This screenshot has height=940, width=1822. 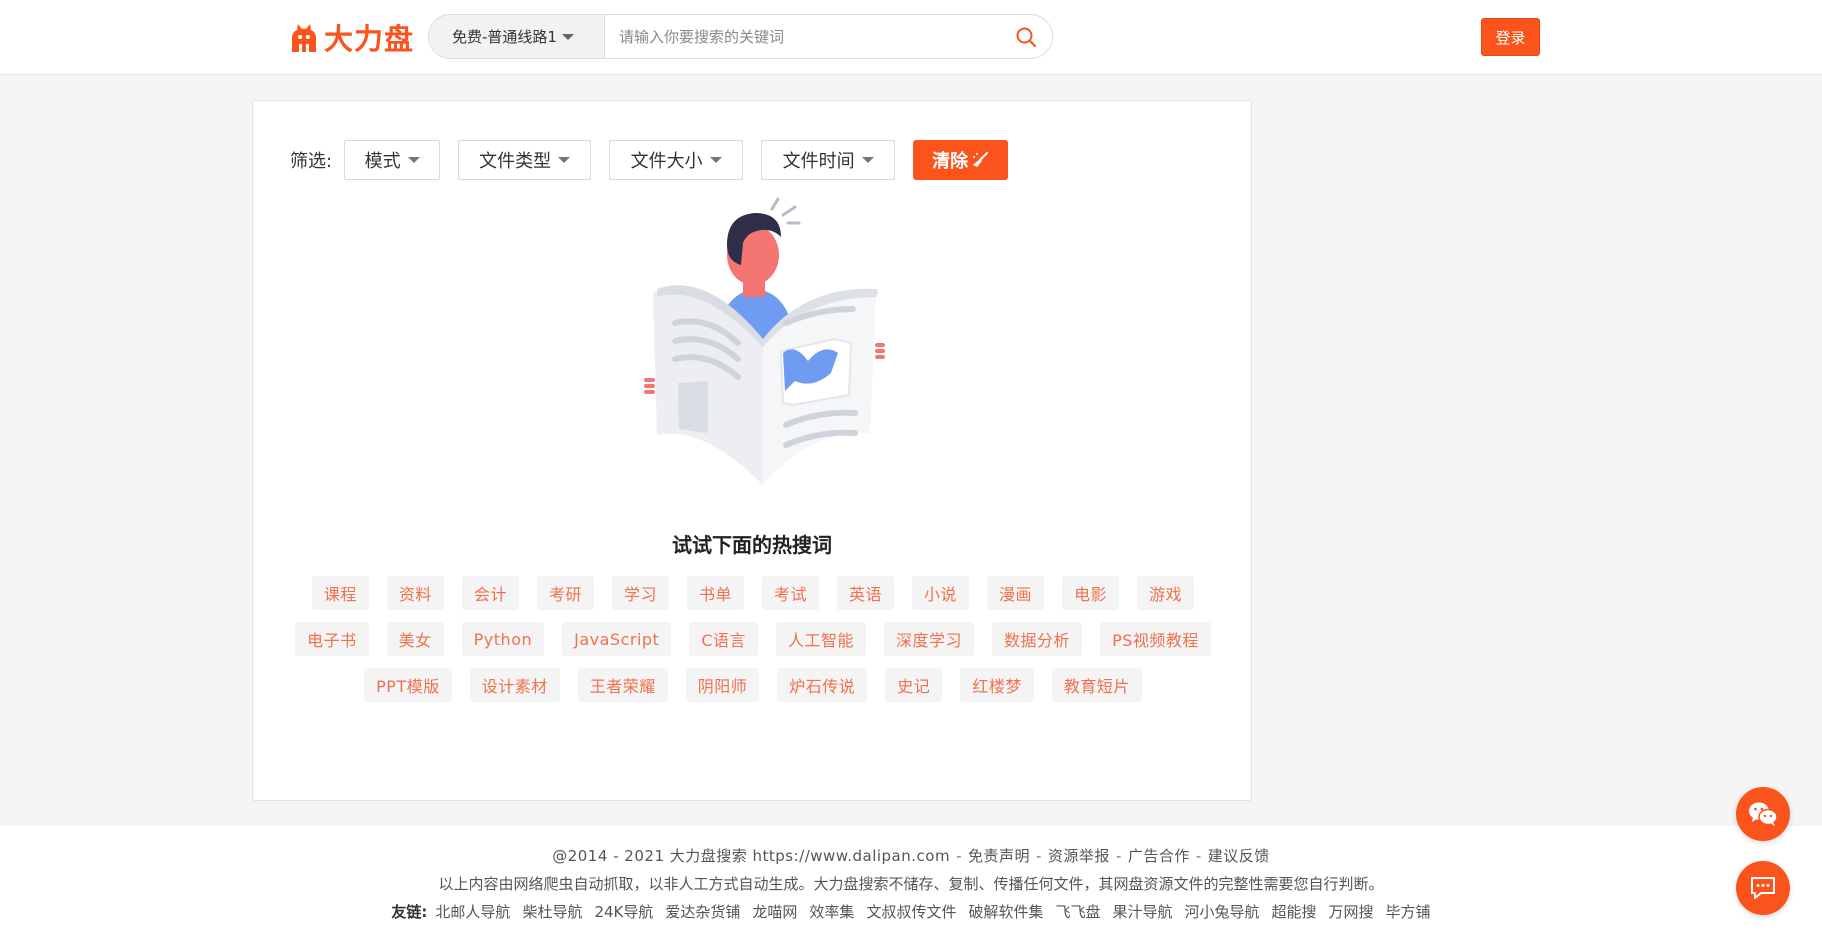 What do you see at coordinates (1222, 911) in the screenshot?
I see `friend-link: 河小兔导航` at bounding box center [1222, 911].